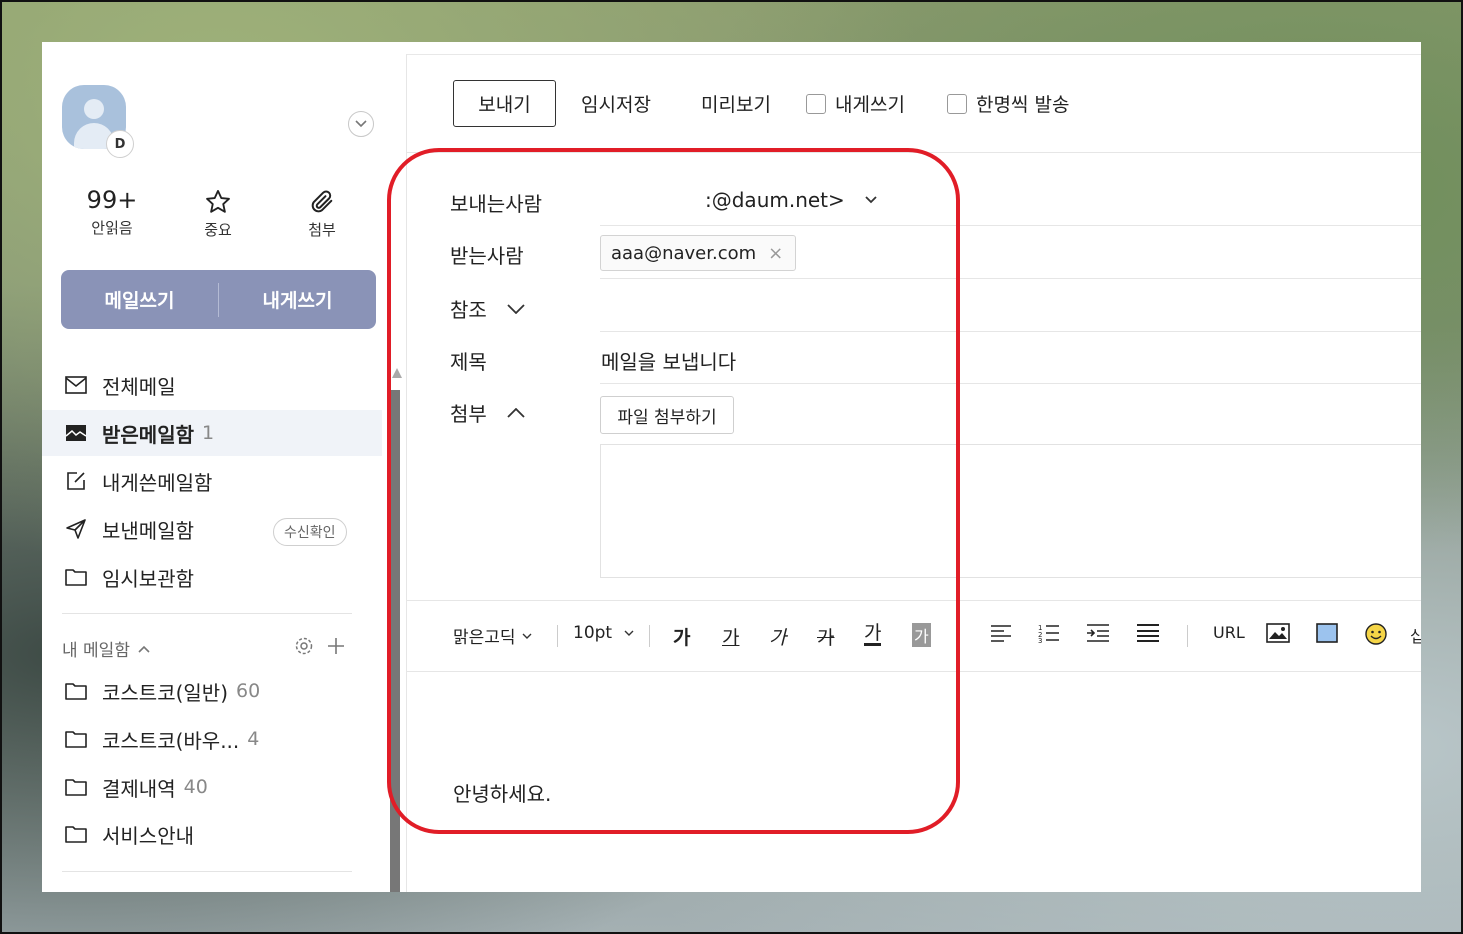 The height and width of the screenshot is (934, 1463). I want to click on bold-button: 가, so click(681, 636).